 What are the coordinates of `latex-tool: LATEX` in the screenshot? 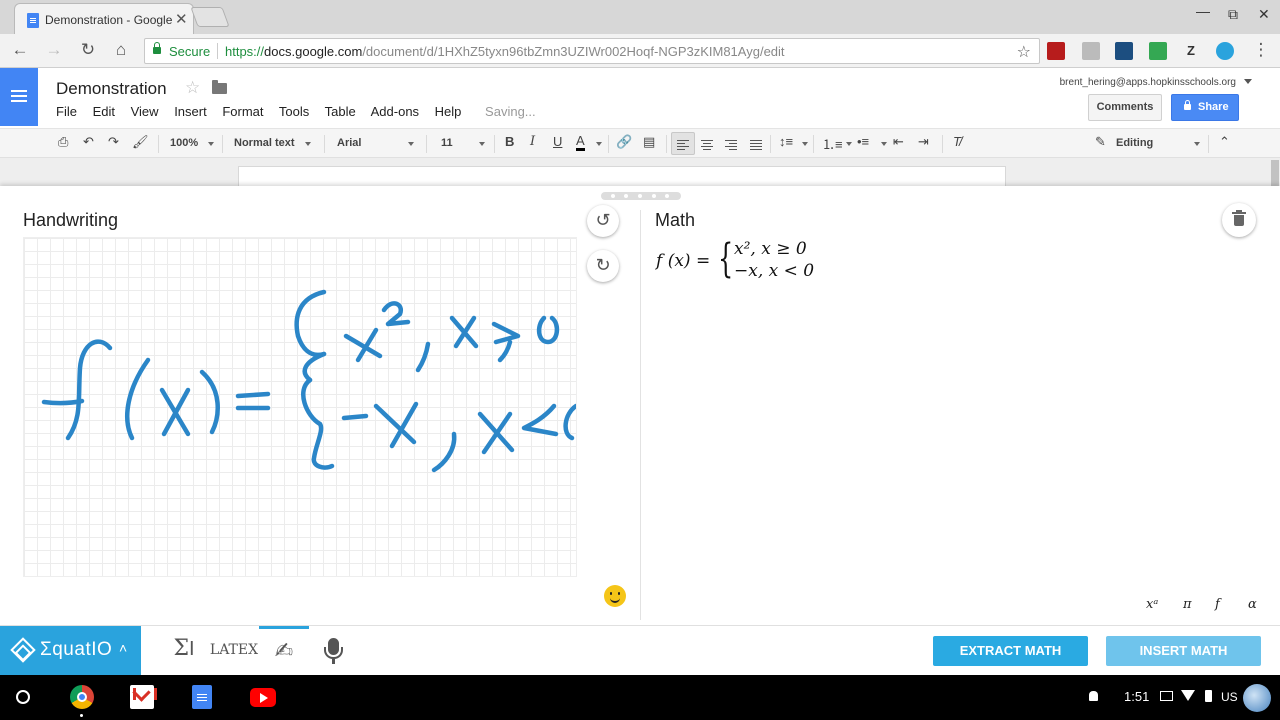 It's located at (234, 651).